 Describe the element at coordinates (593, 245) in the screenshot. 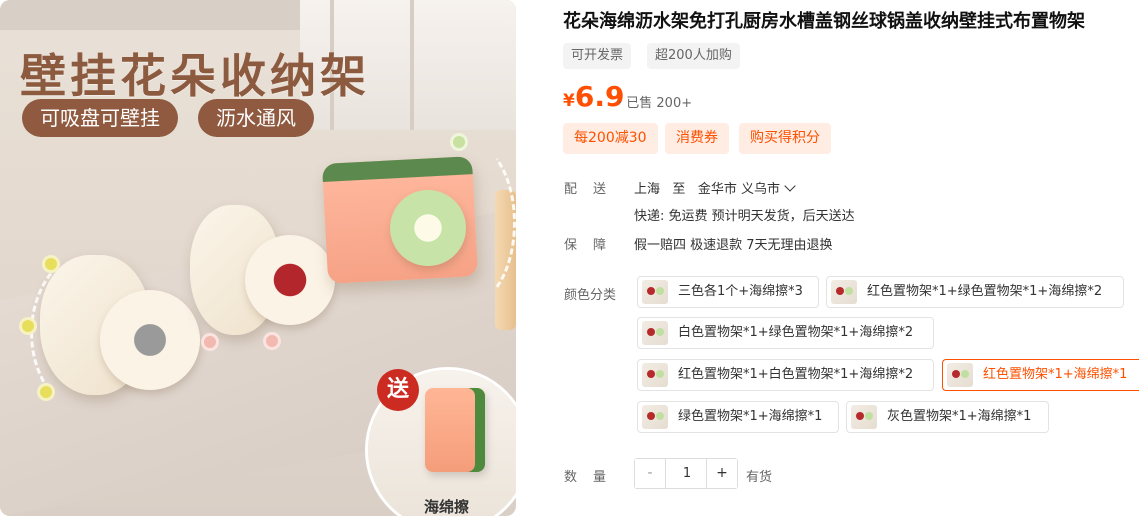

I see `guarantee-label: 保障` at that location.